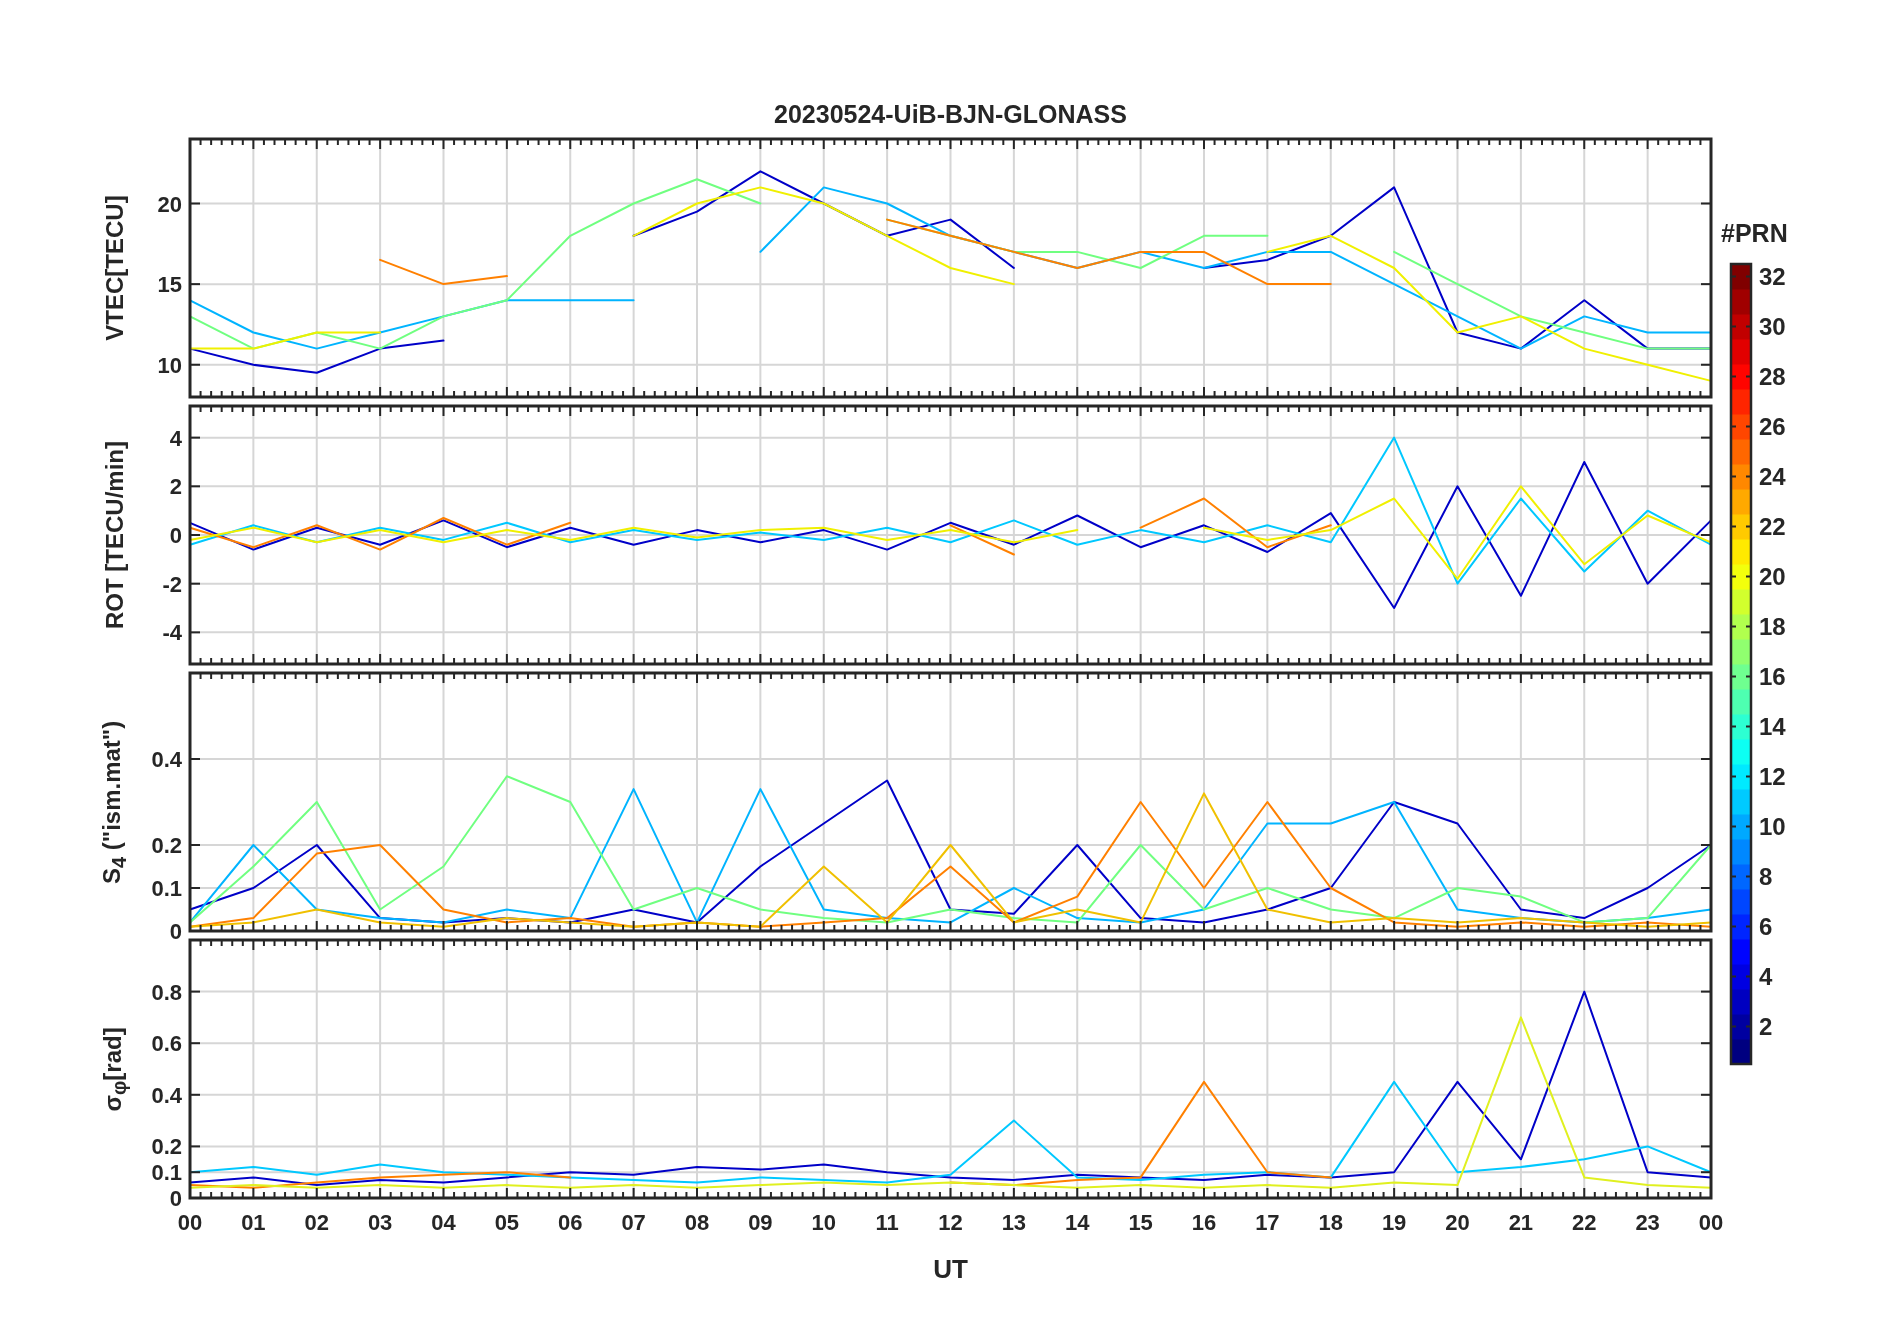 This screenshot has height=1330, width=1902. What do you see at coordinates (1140, 1222) in the screenshot?
I see `x-tick-label: 15` at bounding box center [1140, 1222].